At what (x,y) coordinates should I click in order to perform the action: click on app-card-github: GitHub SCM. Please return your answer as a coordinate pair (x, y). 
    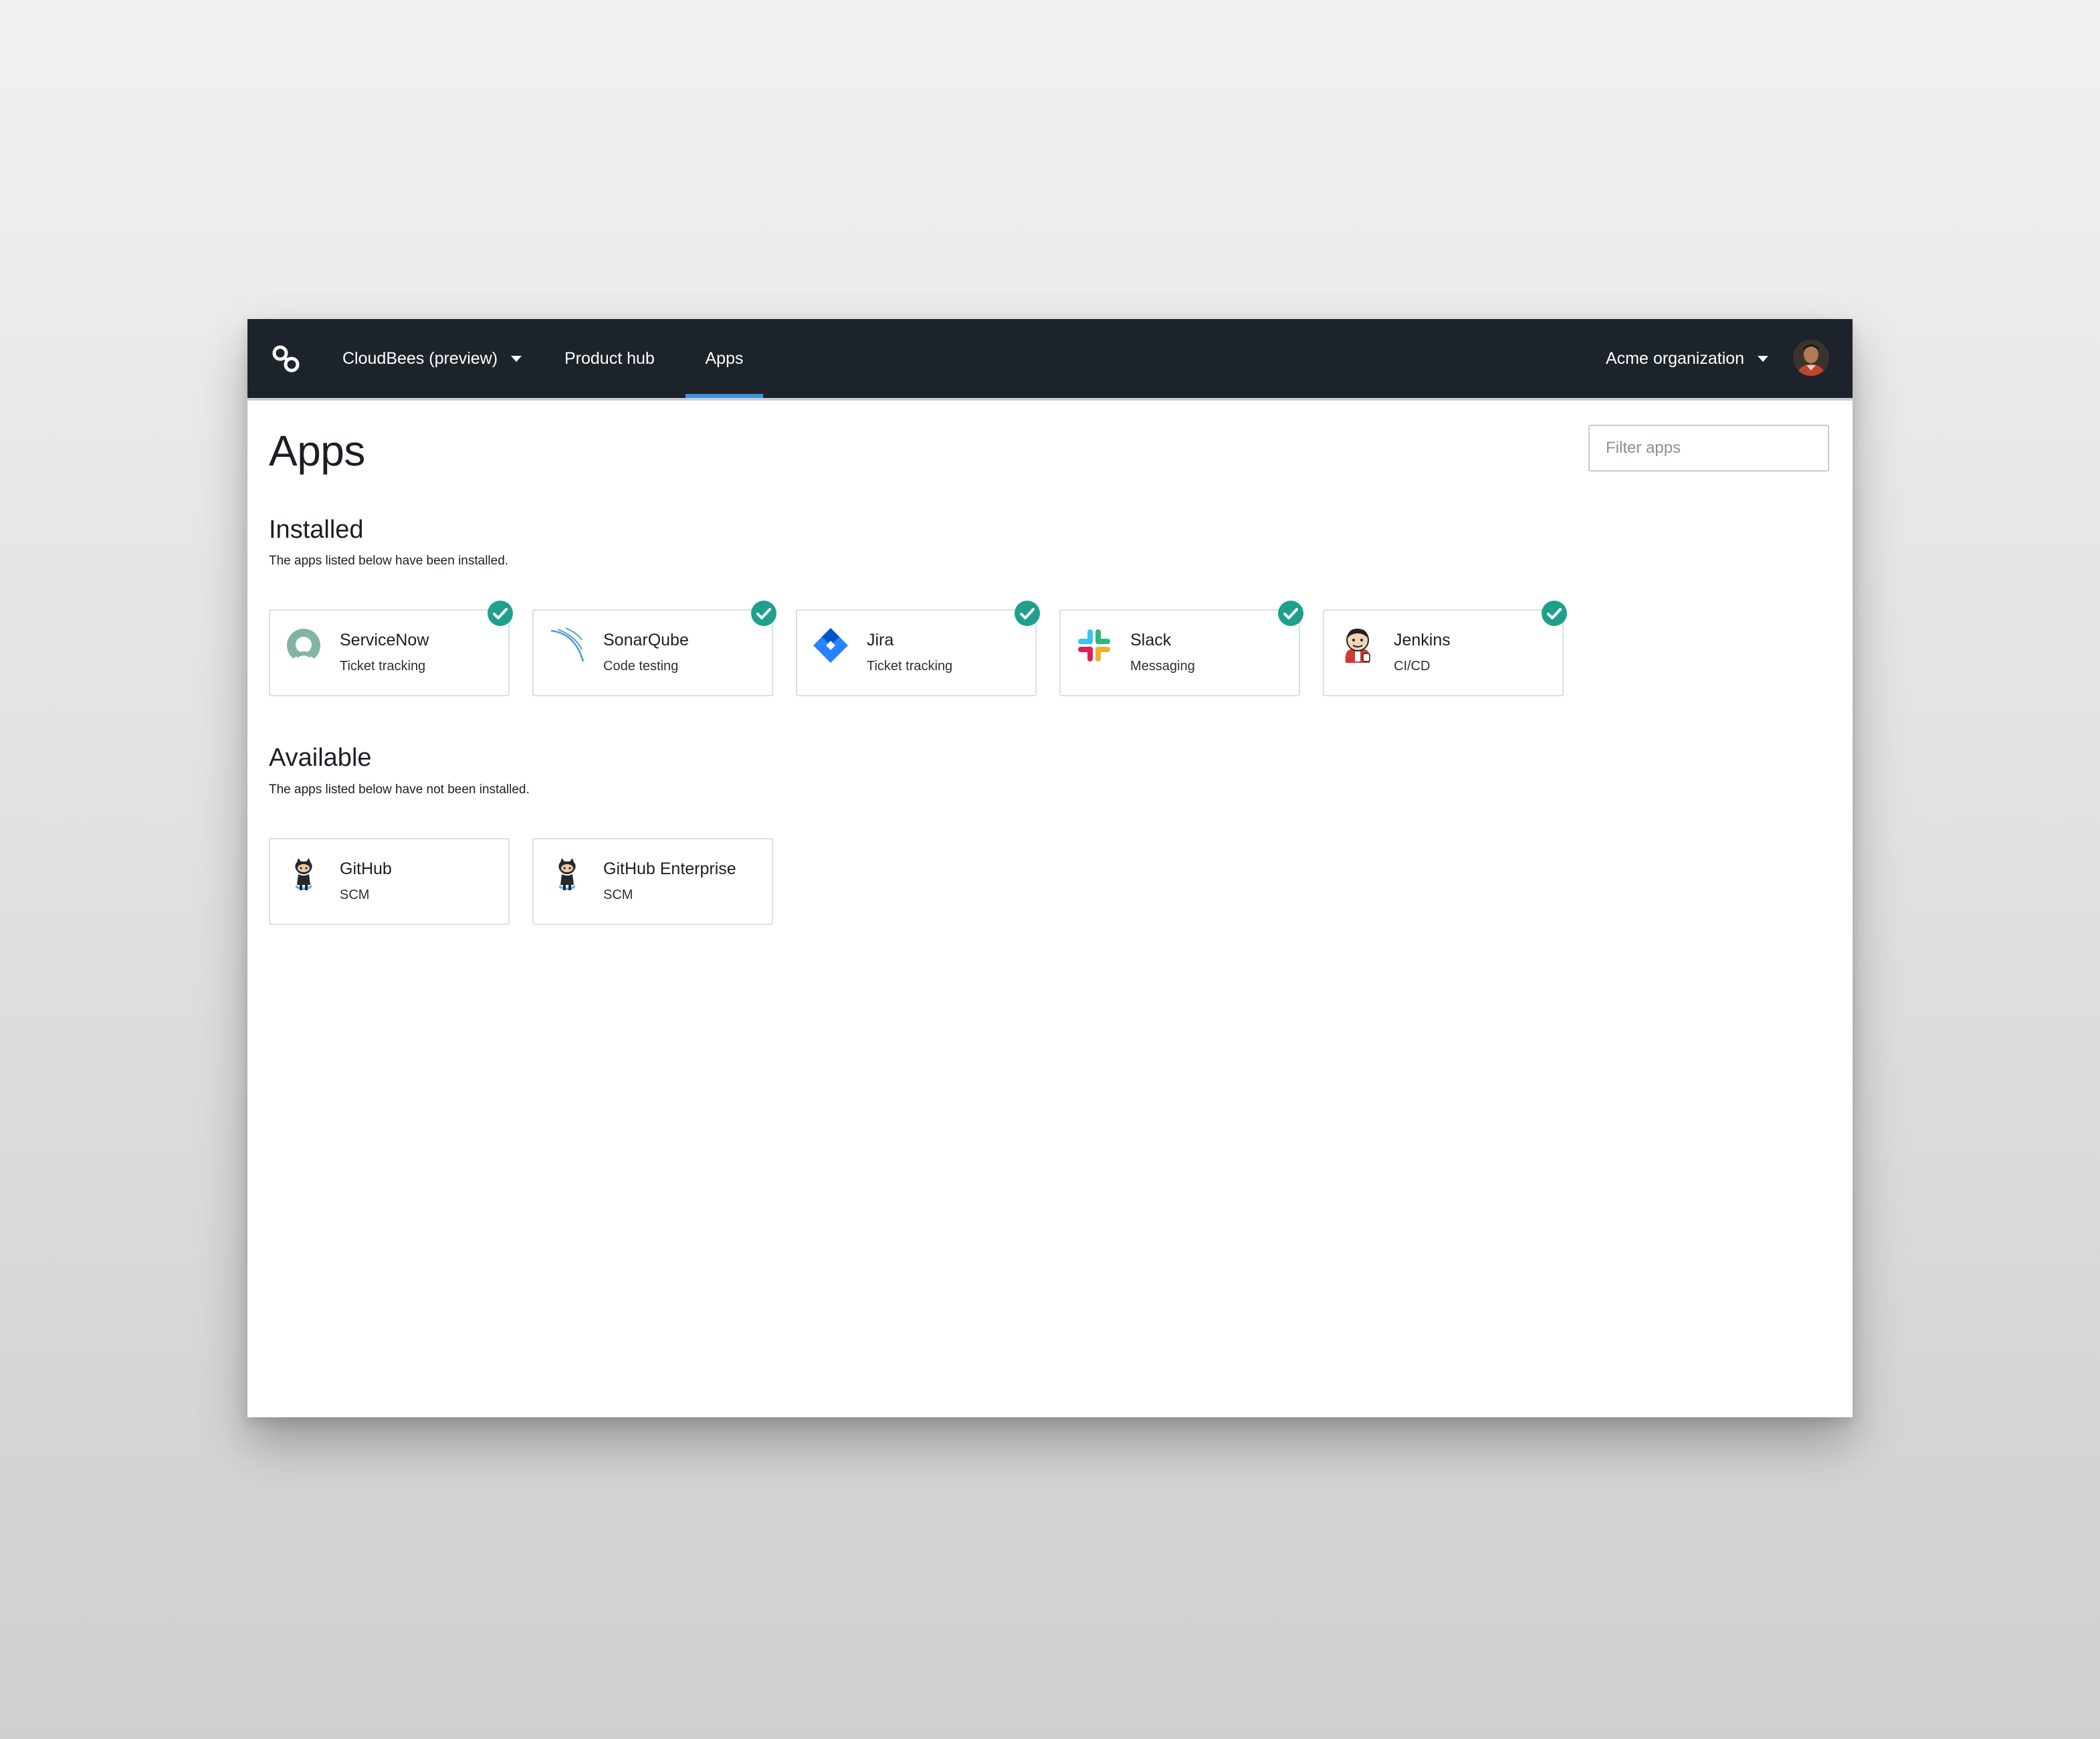
    Looking at the image, I should click on (389, 881).